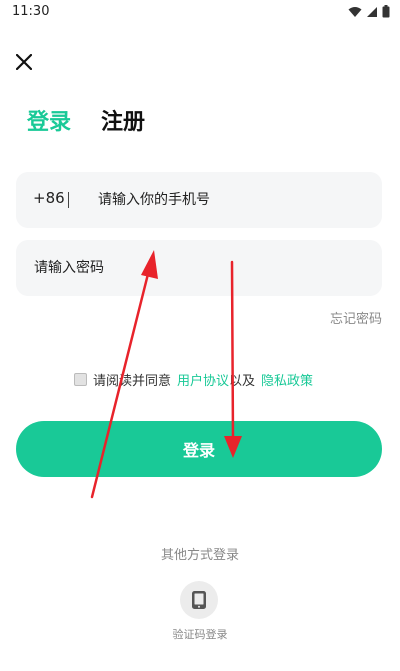 This screenshot has width=400, height=671. Describe the element at coordinates (49, 198) in the screenshot. I see `country-code-selector: +86` at that location.